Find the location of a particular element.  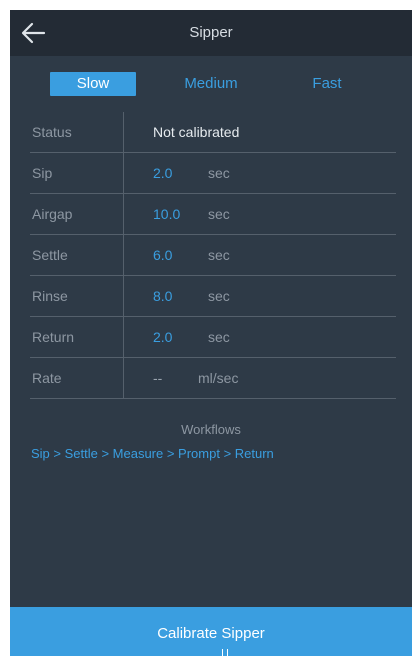

row-return: Return 2.0 sec is located at coordinates (213, 337).